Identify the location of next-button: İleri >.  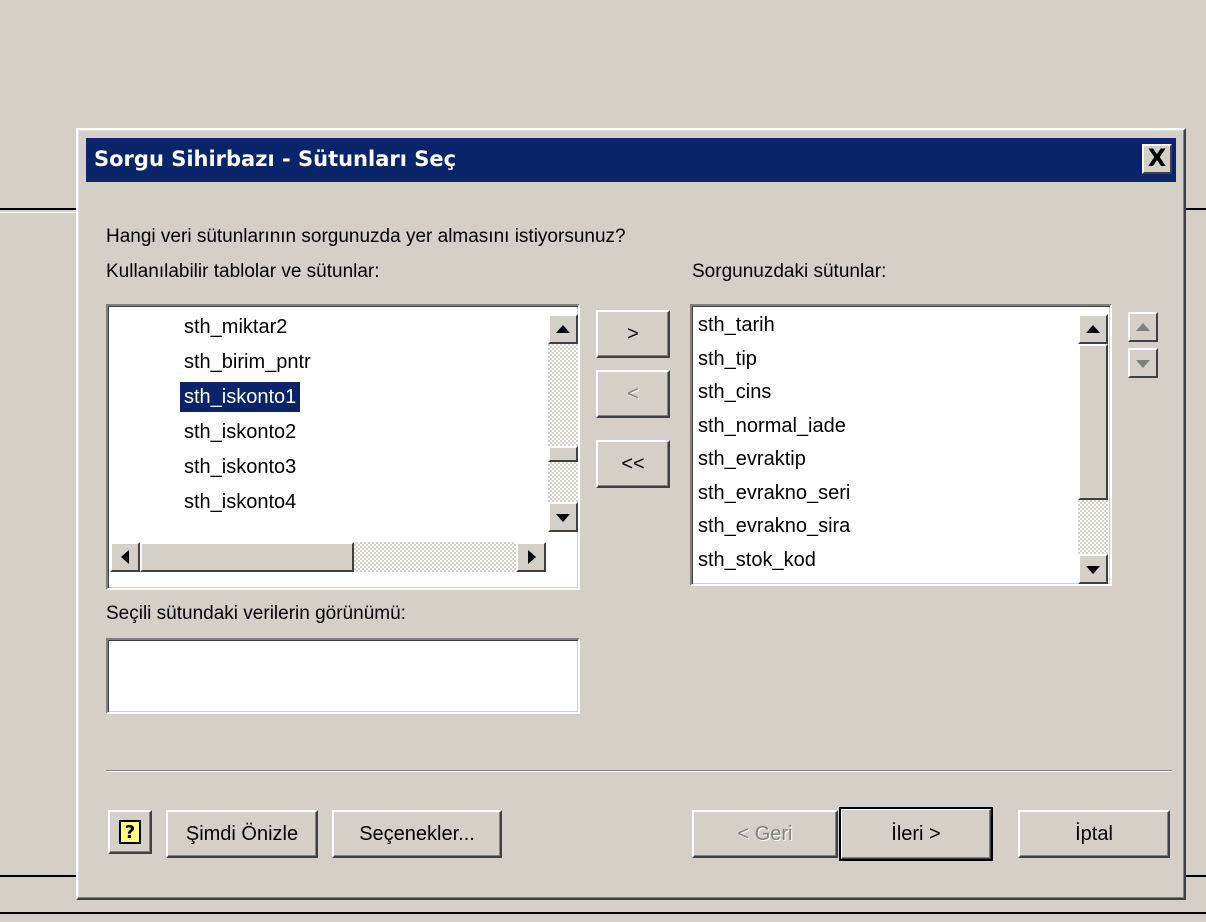
(916, 834).